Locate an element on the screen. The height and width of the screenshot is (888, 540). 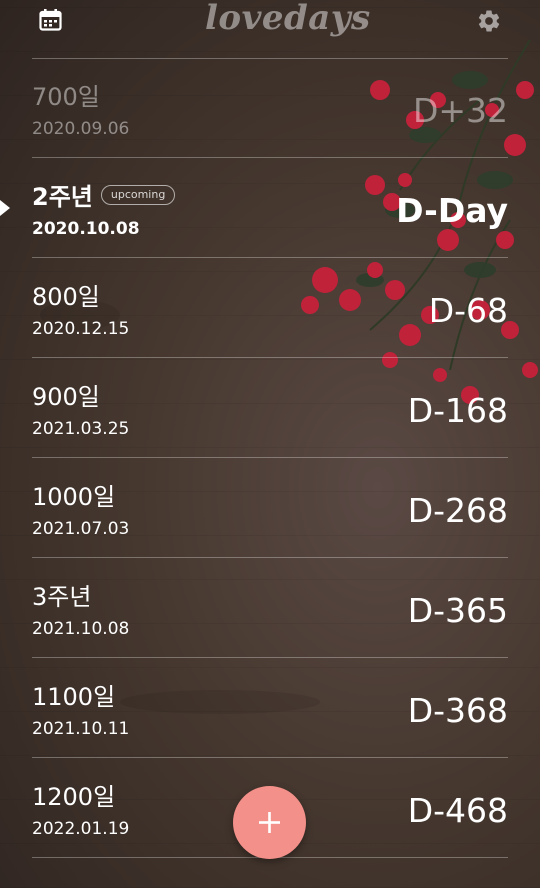
calendar-icon is located at coordinates (50, 20).